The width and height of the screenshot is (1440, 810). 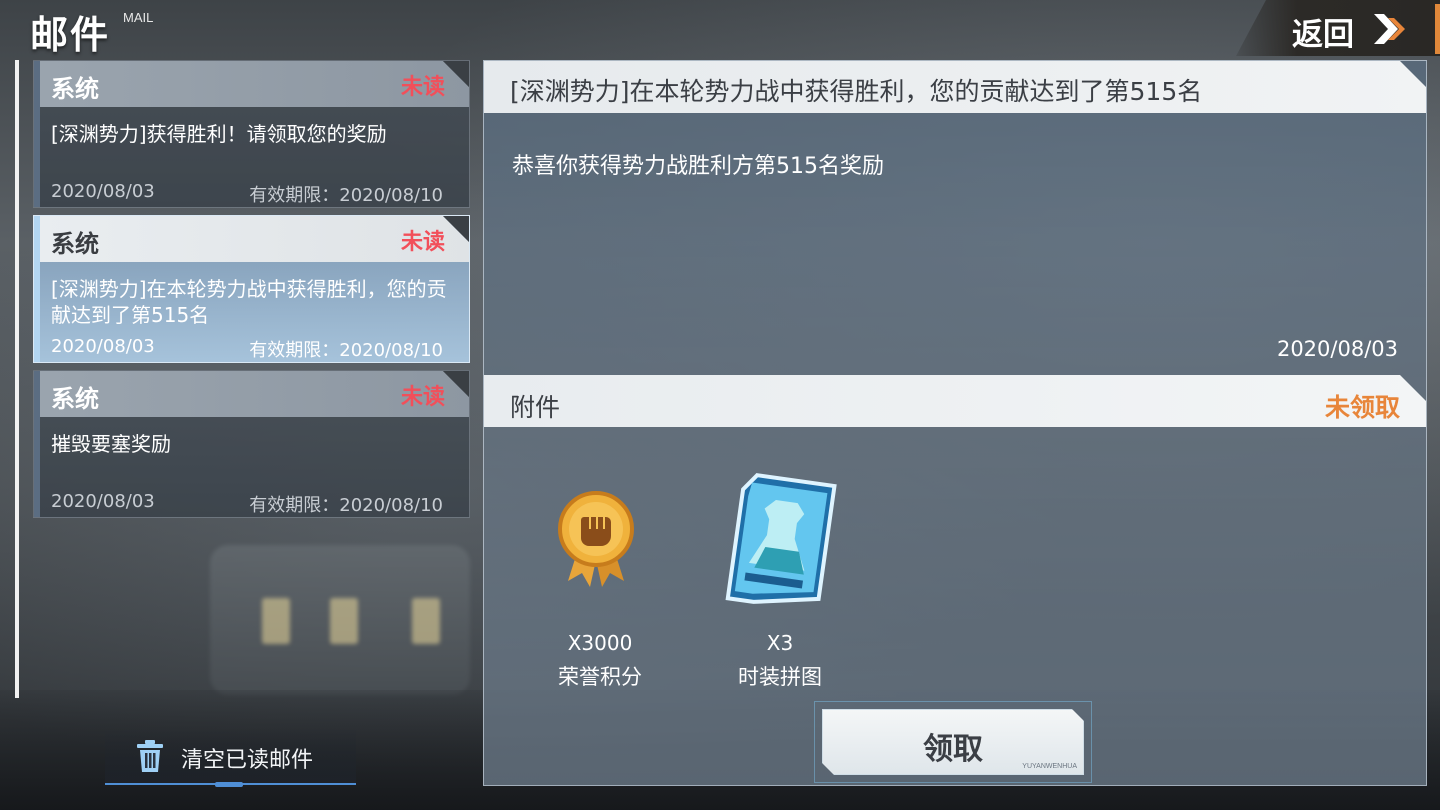 What do you see at coordinates (596, 539) in the screenshot?
I see `honor-medal-icon` at bounding box center [596, 539].